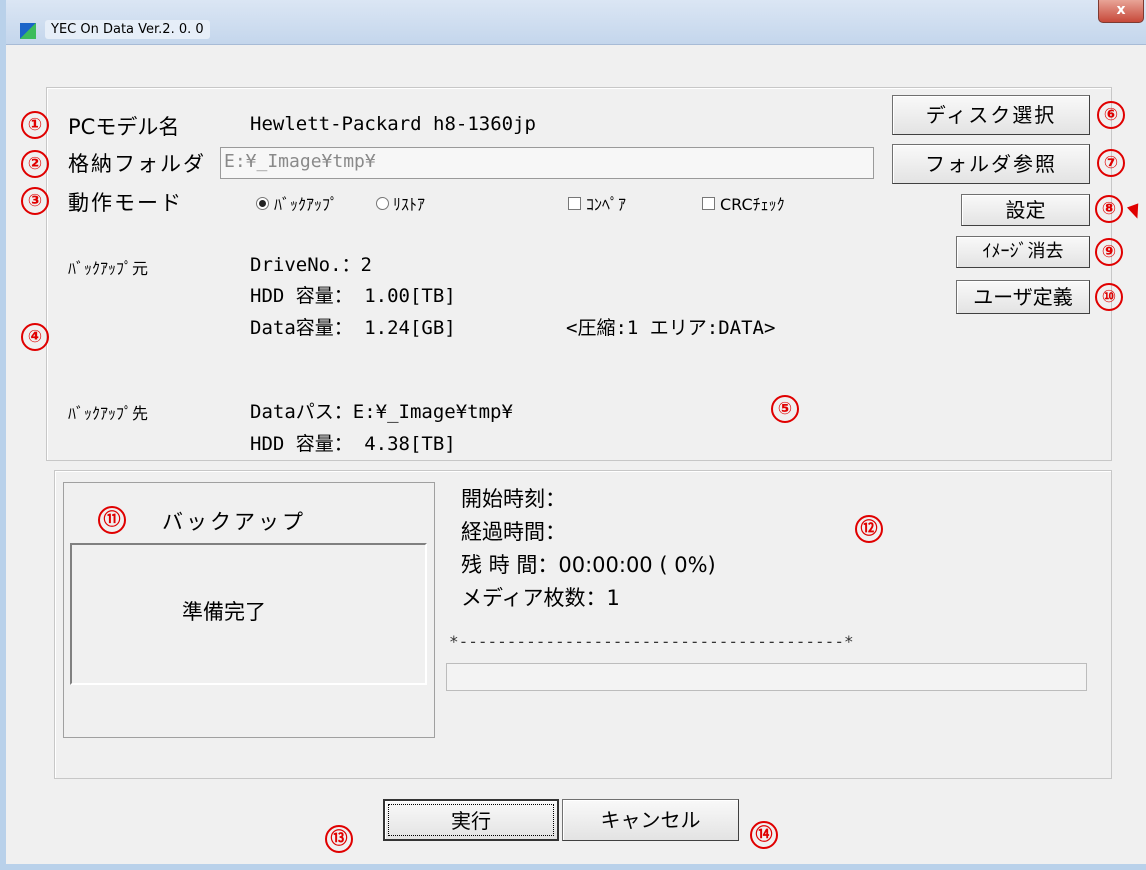  What do you see at coordinates (234, 522) in the screenshot?
I see `status-mode-title: バックアップ` at bounding box center [234, 522].